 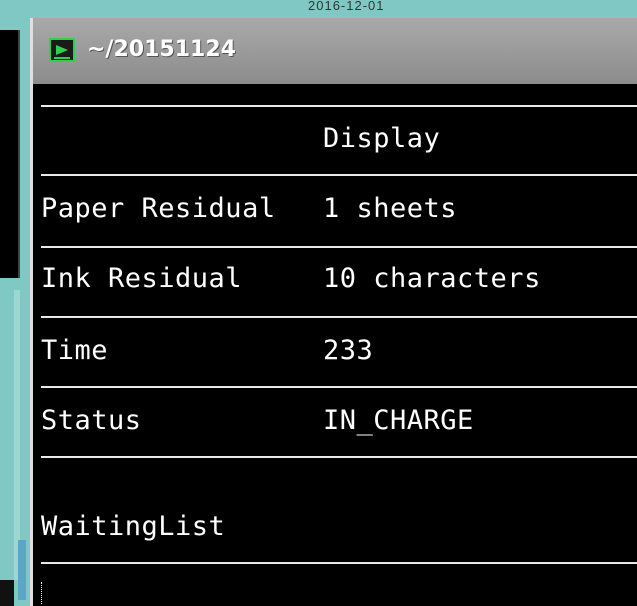 I want to click on background-window, so click(x=10, y=154).